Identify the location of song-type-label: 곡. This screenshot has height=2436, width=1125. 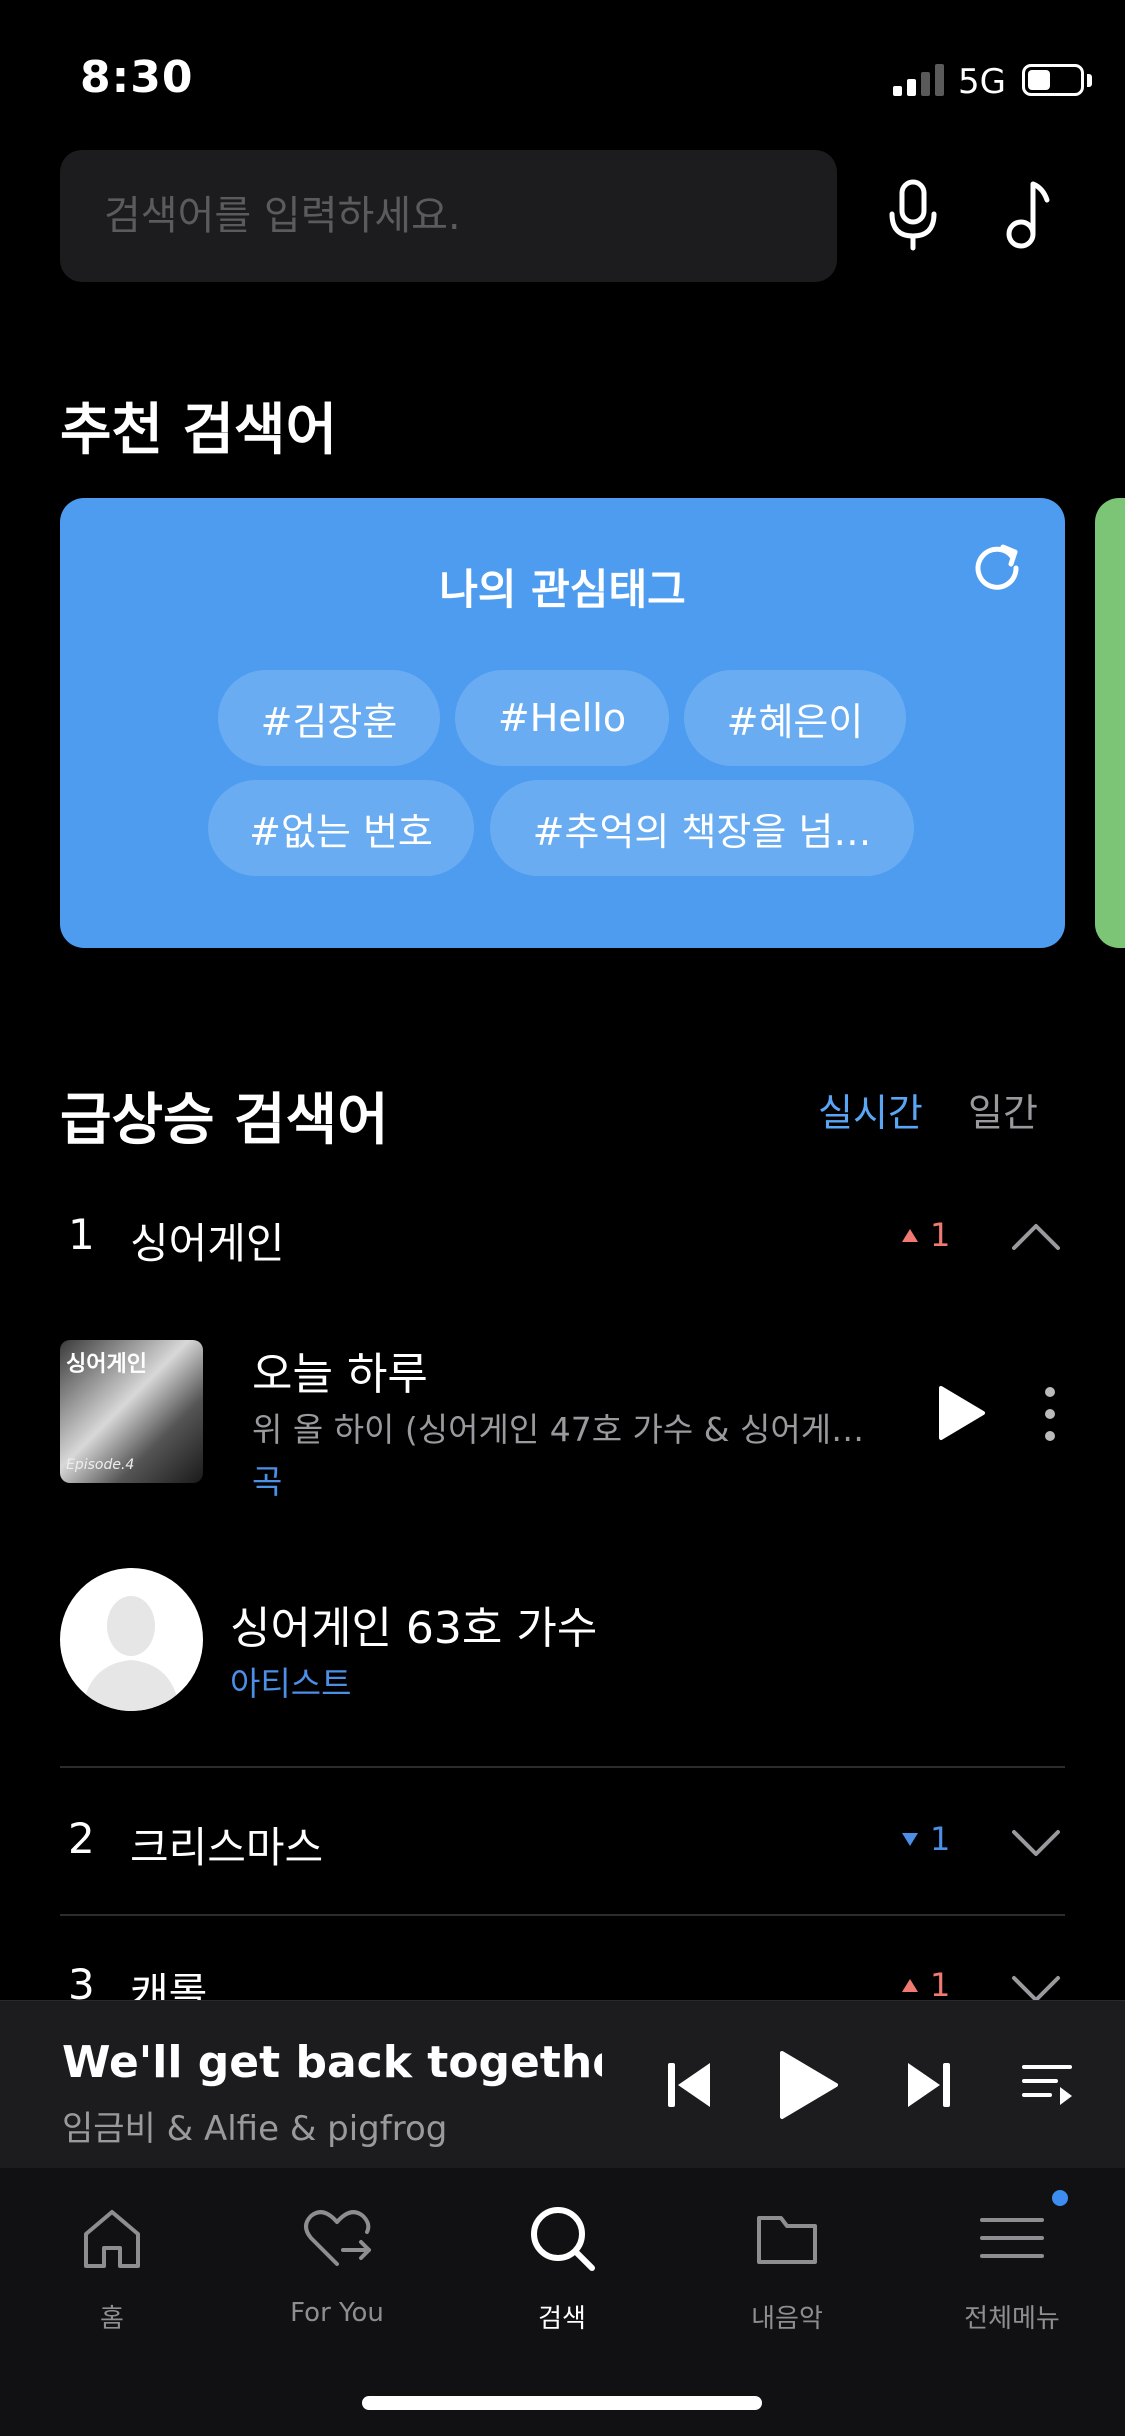
(267, 1481).